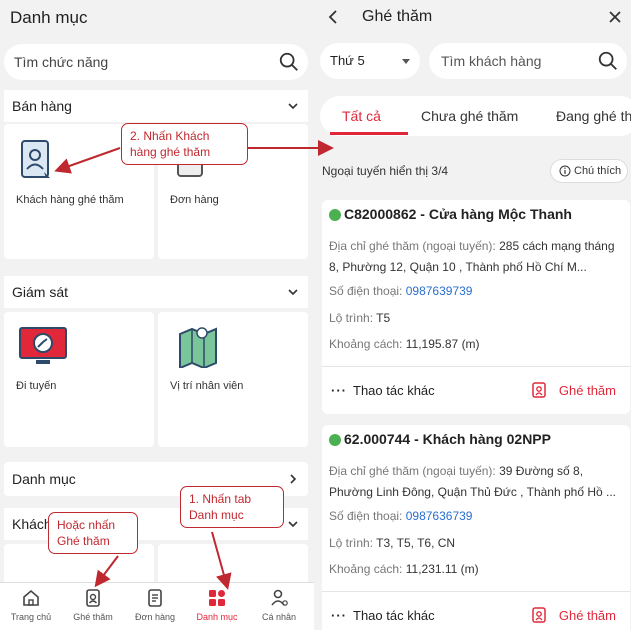 Image resolution: width=631 pixels, height=630 pixels. I want to click on customer-visit-icon, so click(35, 159).